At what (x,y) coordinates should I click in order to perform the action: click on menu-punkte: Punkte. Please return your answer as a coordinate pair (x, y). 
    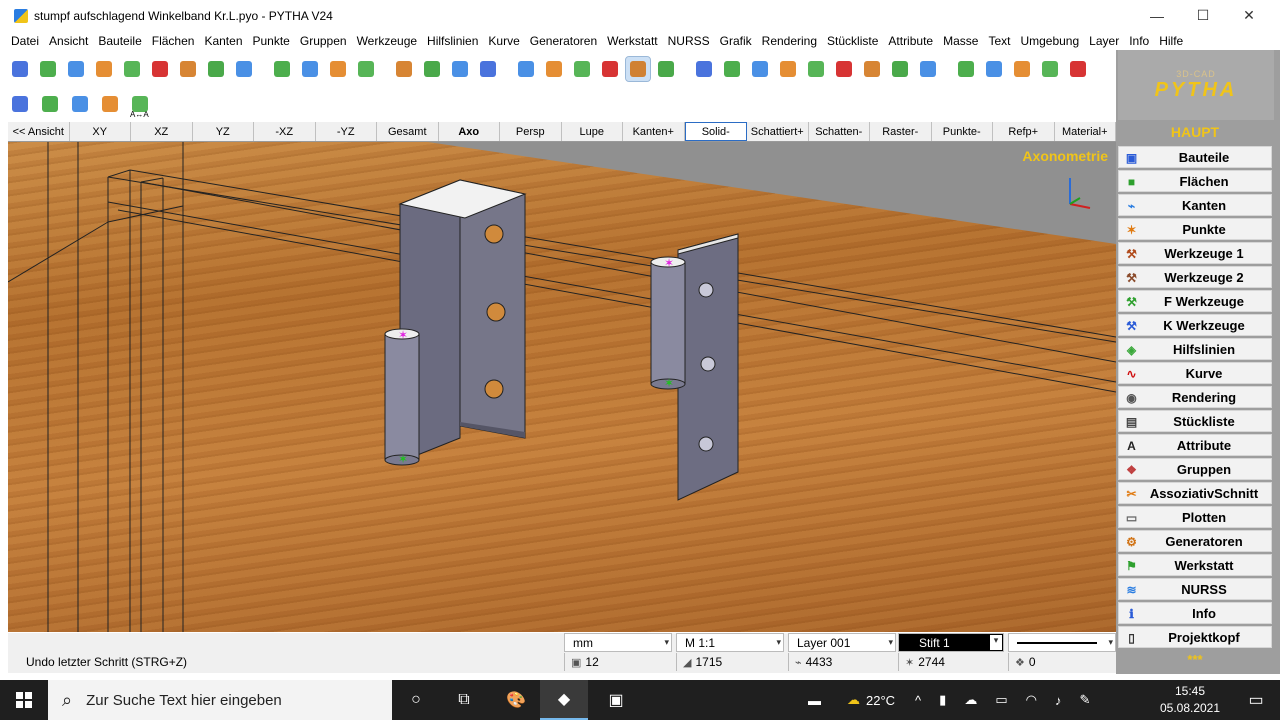
    Looking at the image, I should click on (271, 41).